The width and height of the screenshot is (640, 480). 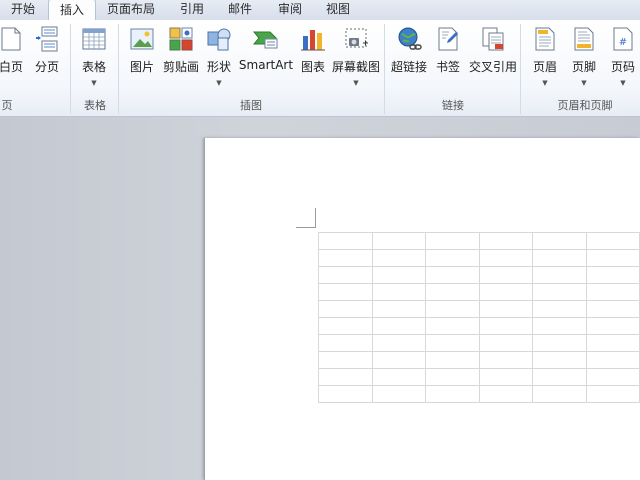 I want to click on smartart-label: SmartArt, so click(x=266, y=65).